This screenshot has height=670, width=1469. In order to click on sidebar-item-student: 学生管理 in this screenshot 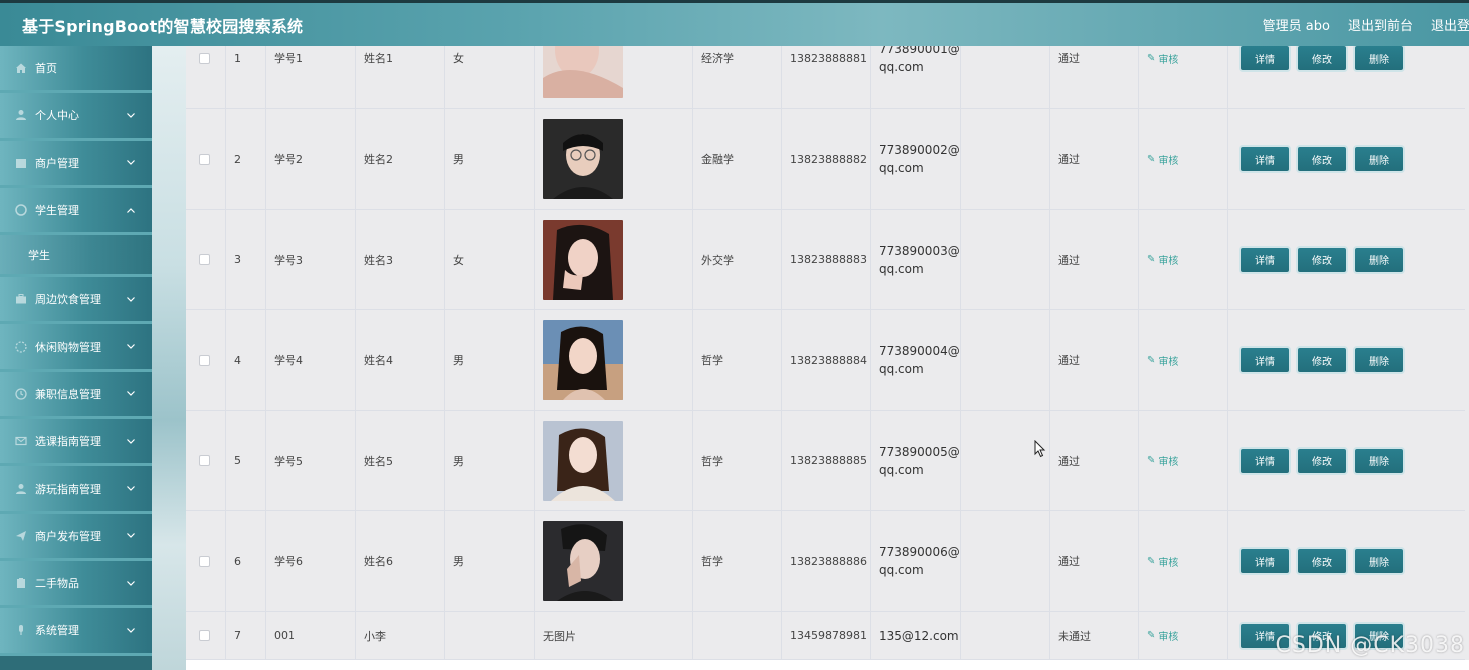, I will do `click(76, 211)`.